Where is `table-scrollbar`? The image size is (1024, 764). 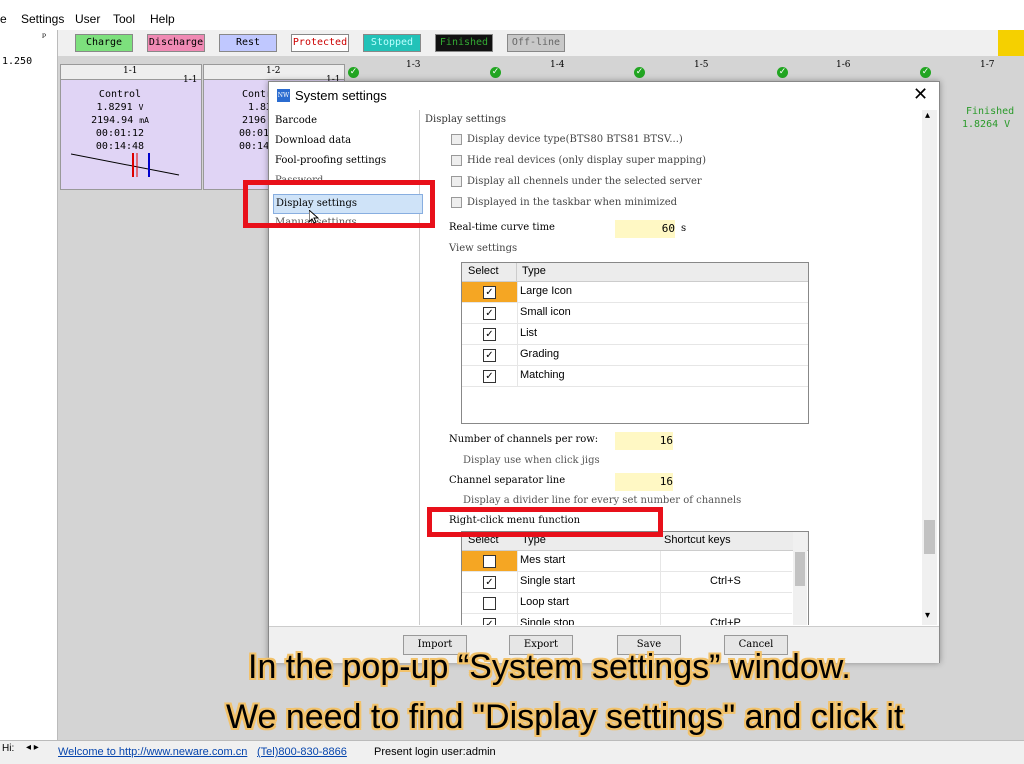 table-scrollbar is located at coordinates (800, 578).